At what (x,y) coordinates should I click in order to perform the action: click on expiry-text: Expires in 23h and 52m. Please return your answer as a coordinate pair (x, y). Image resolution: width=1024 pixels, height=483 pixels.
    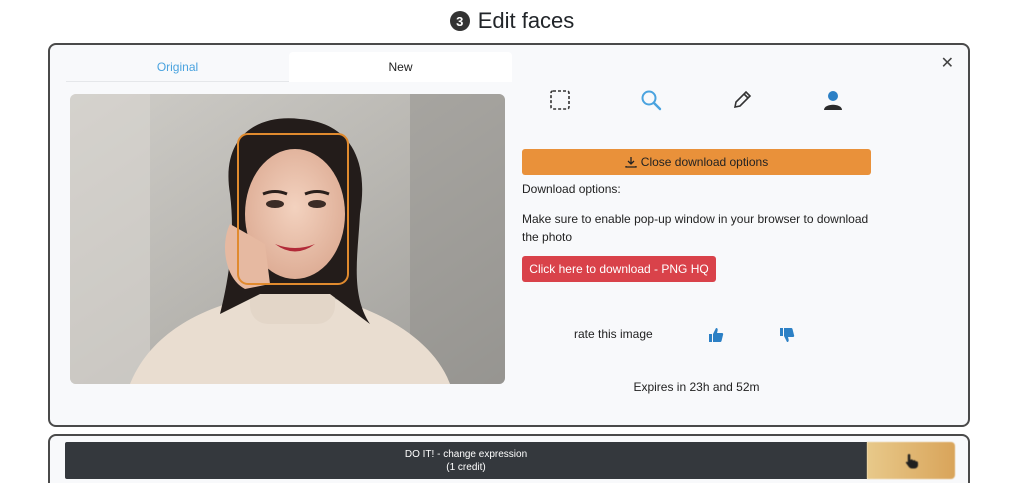
    Looking at the image, I should click on (696, 387).